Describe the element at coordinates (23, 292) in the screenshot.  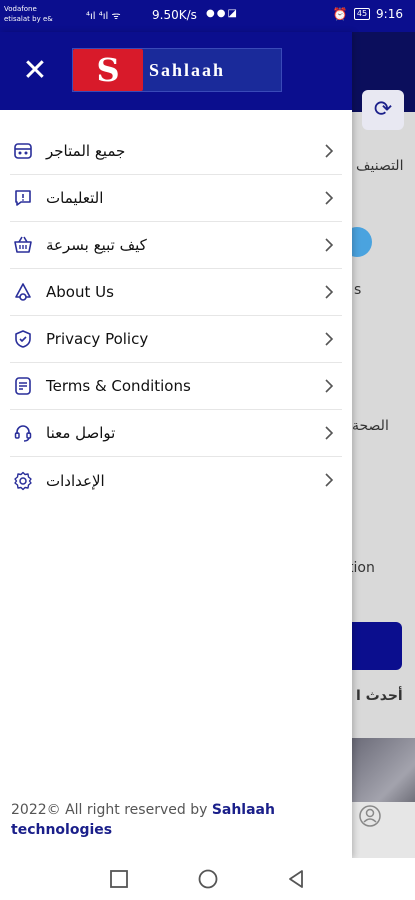
I see `about-icon` at that location.